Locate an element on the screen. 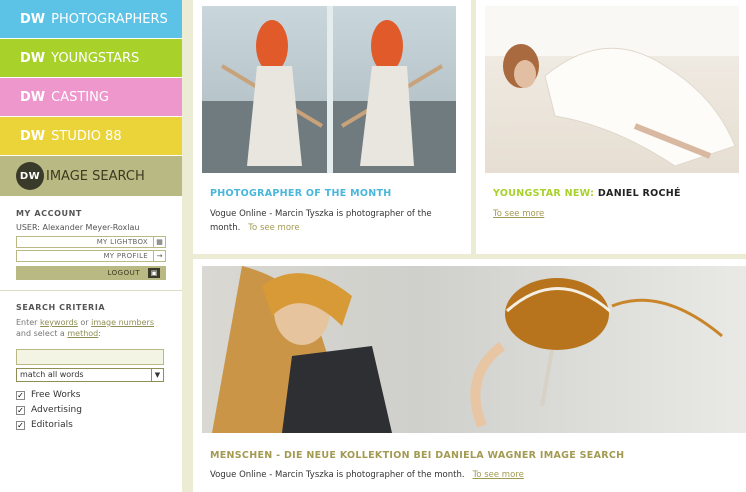  my-profile-button: MY PROFILE → is located at coordinates (91, 256).